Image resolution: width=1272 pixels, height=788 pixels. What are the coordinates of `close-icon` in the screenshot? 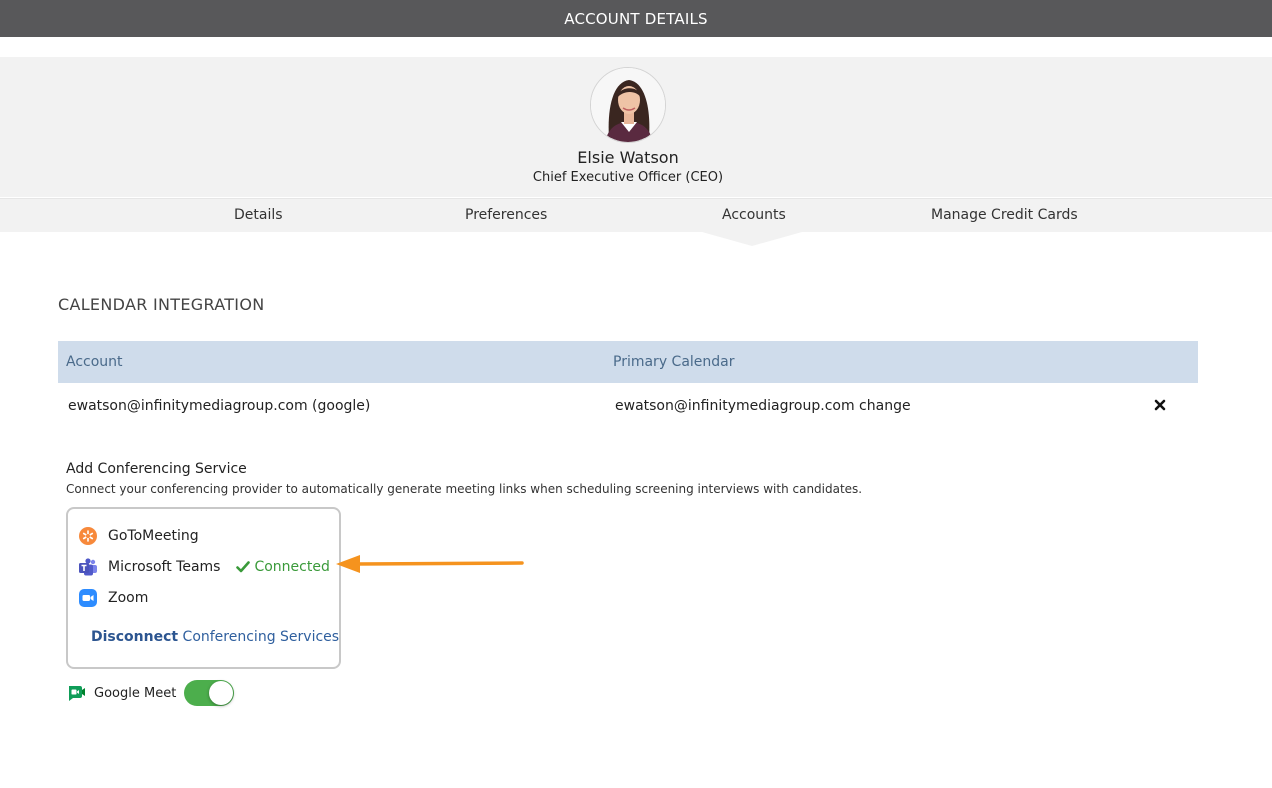 It's located at (1160, 405).